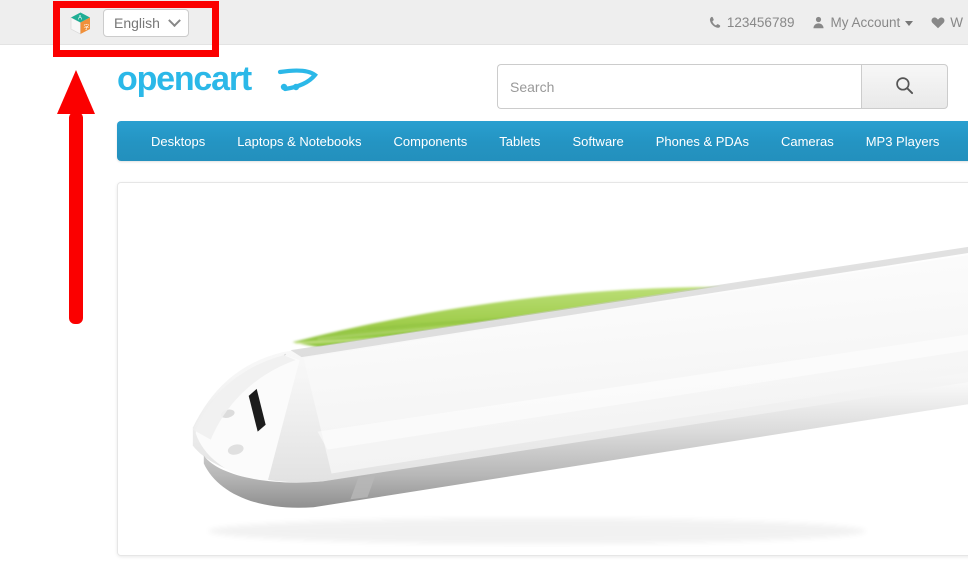 This screenshot has width=968, height=574. I want to click on cube-icon: A 字, so click(81, 23).